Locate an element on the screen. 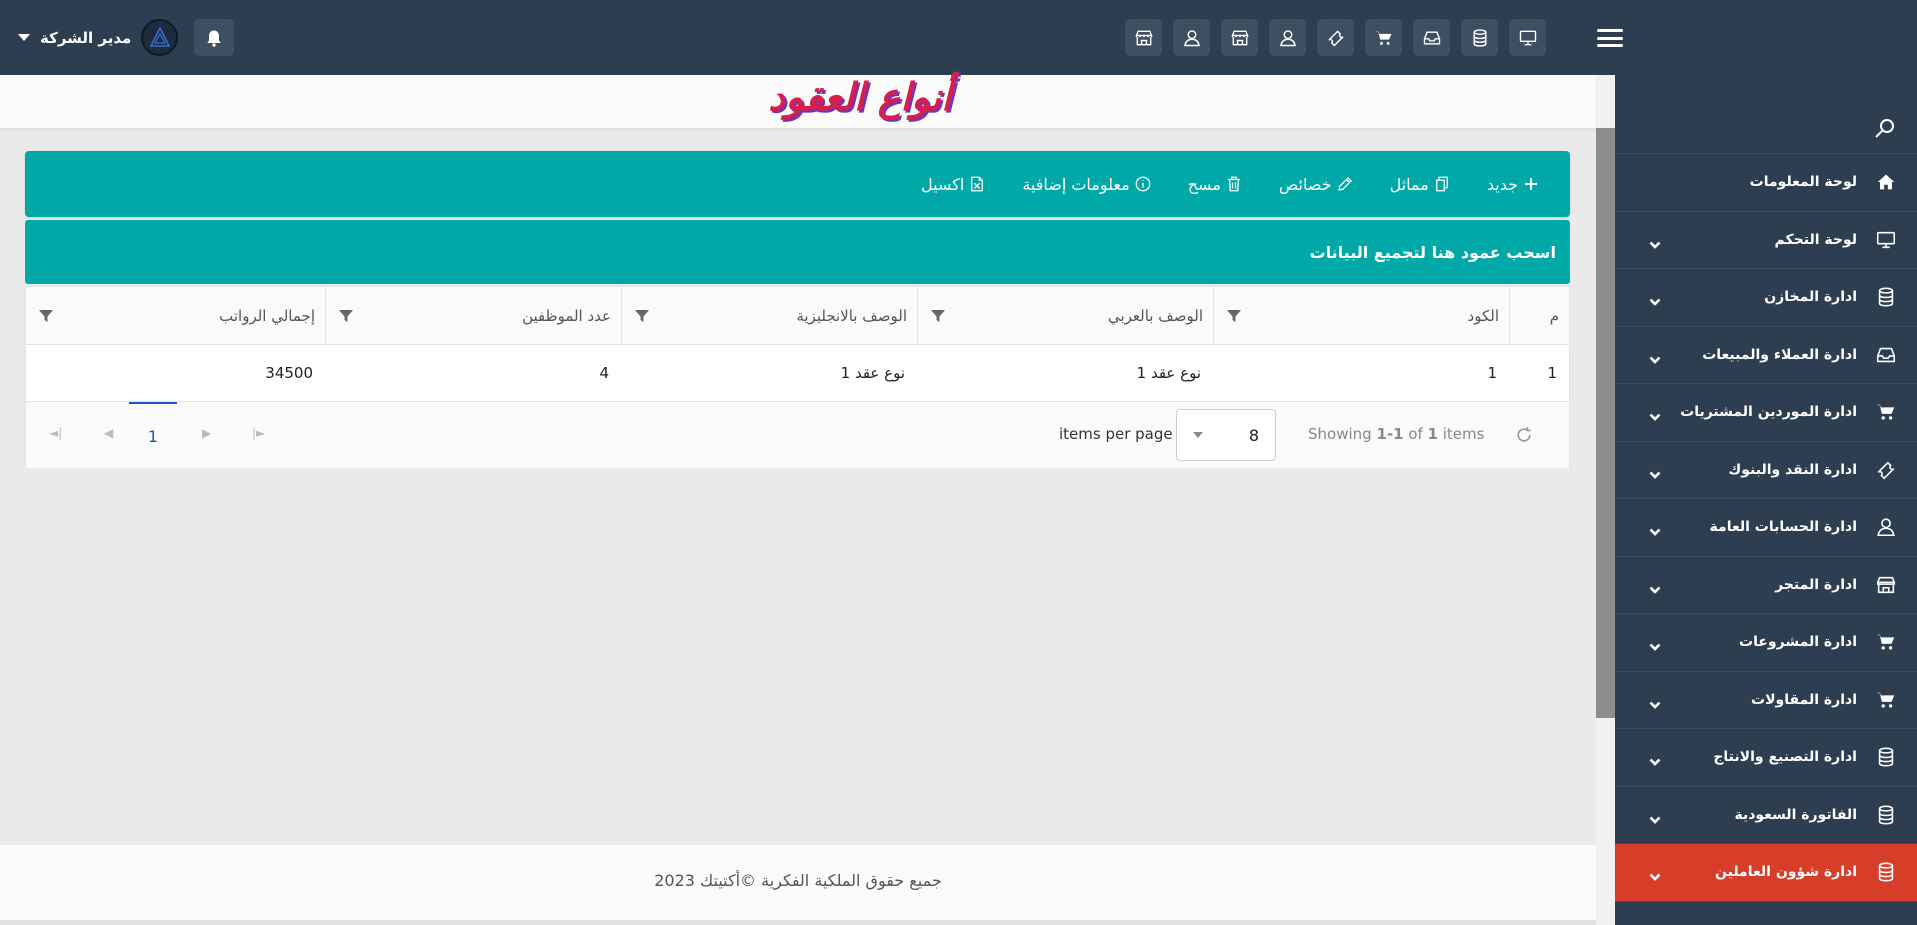 Image resolution: width=1917 pixels, height=925 pixels. column-header-desc-ar: الوصف بالعربي is located at coordinates (1065, 315).